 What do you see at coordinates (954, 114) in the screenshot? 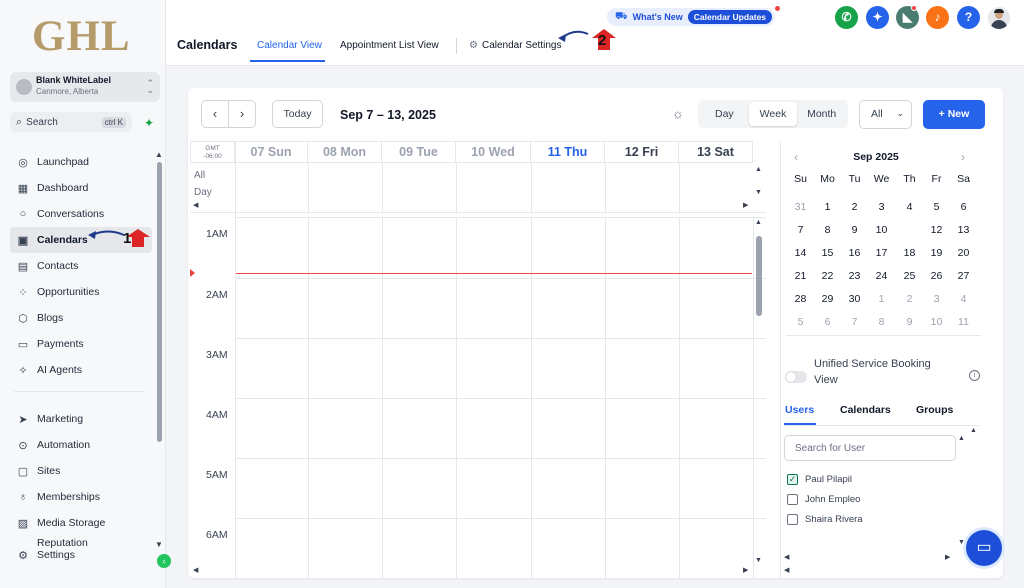
I see `new-appointment-button: + New` at bounding box center [954, 114].